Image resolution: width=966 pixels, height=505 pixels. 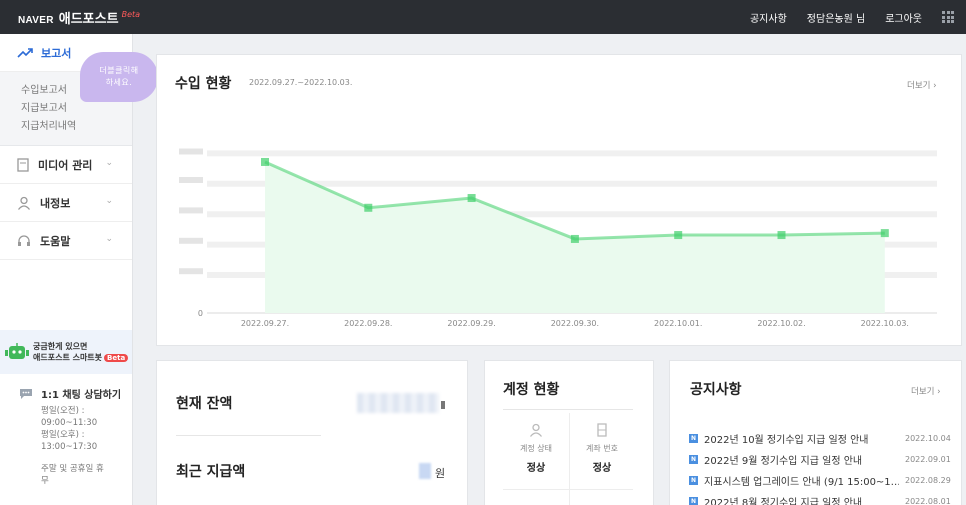 I want to click on hint-bubble-line: 더블클릭해, so click(x=119, y=70).